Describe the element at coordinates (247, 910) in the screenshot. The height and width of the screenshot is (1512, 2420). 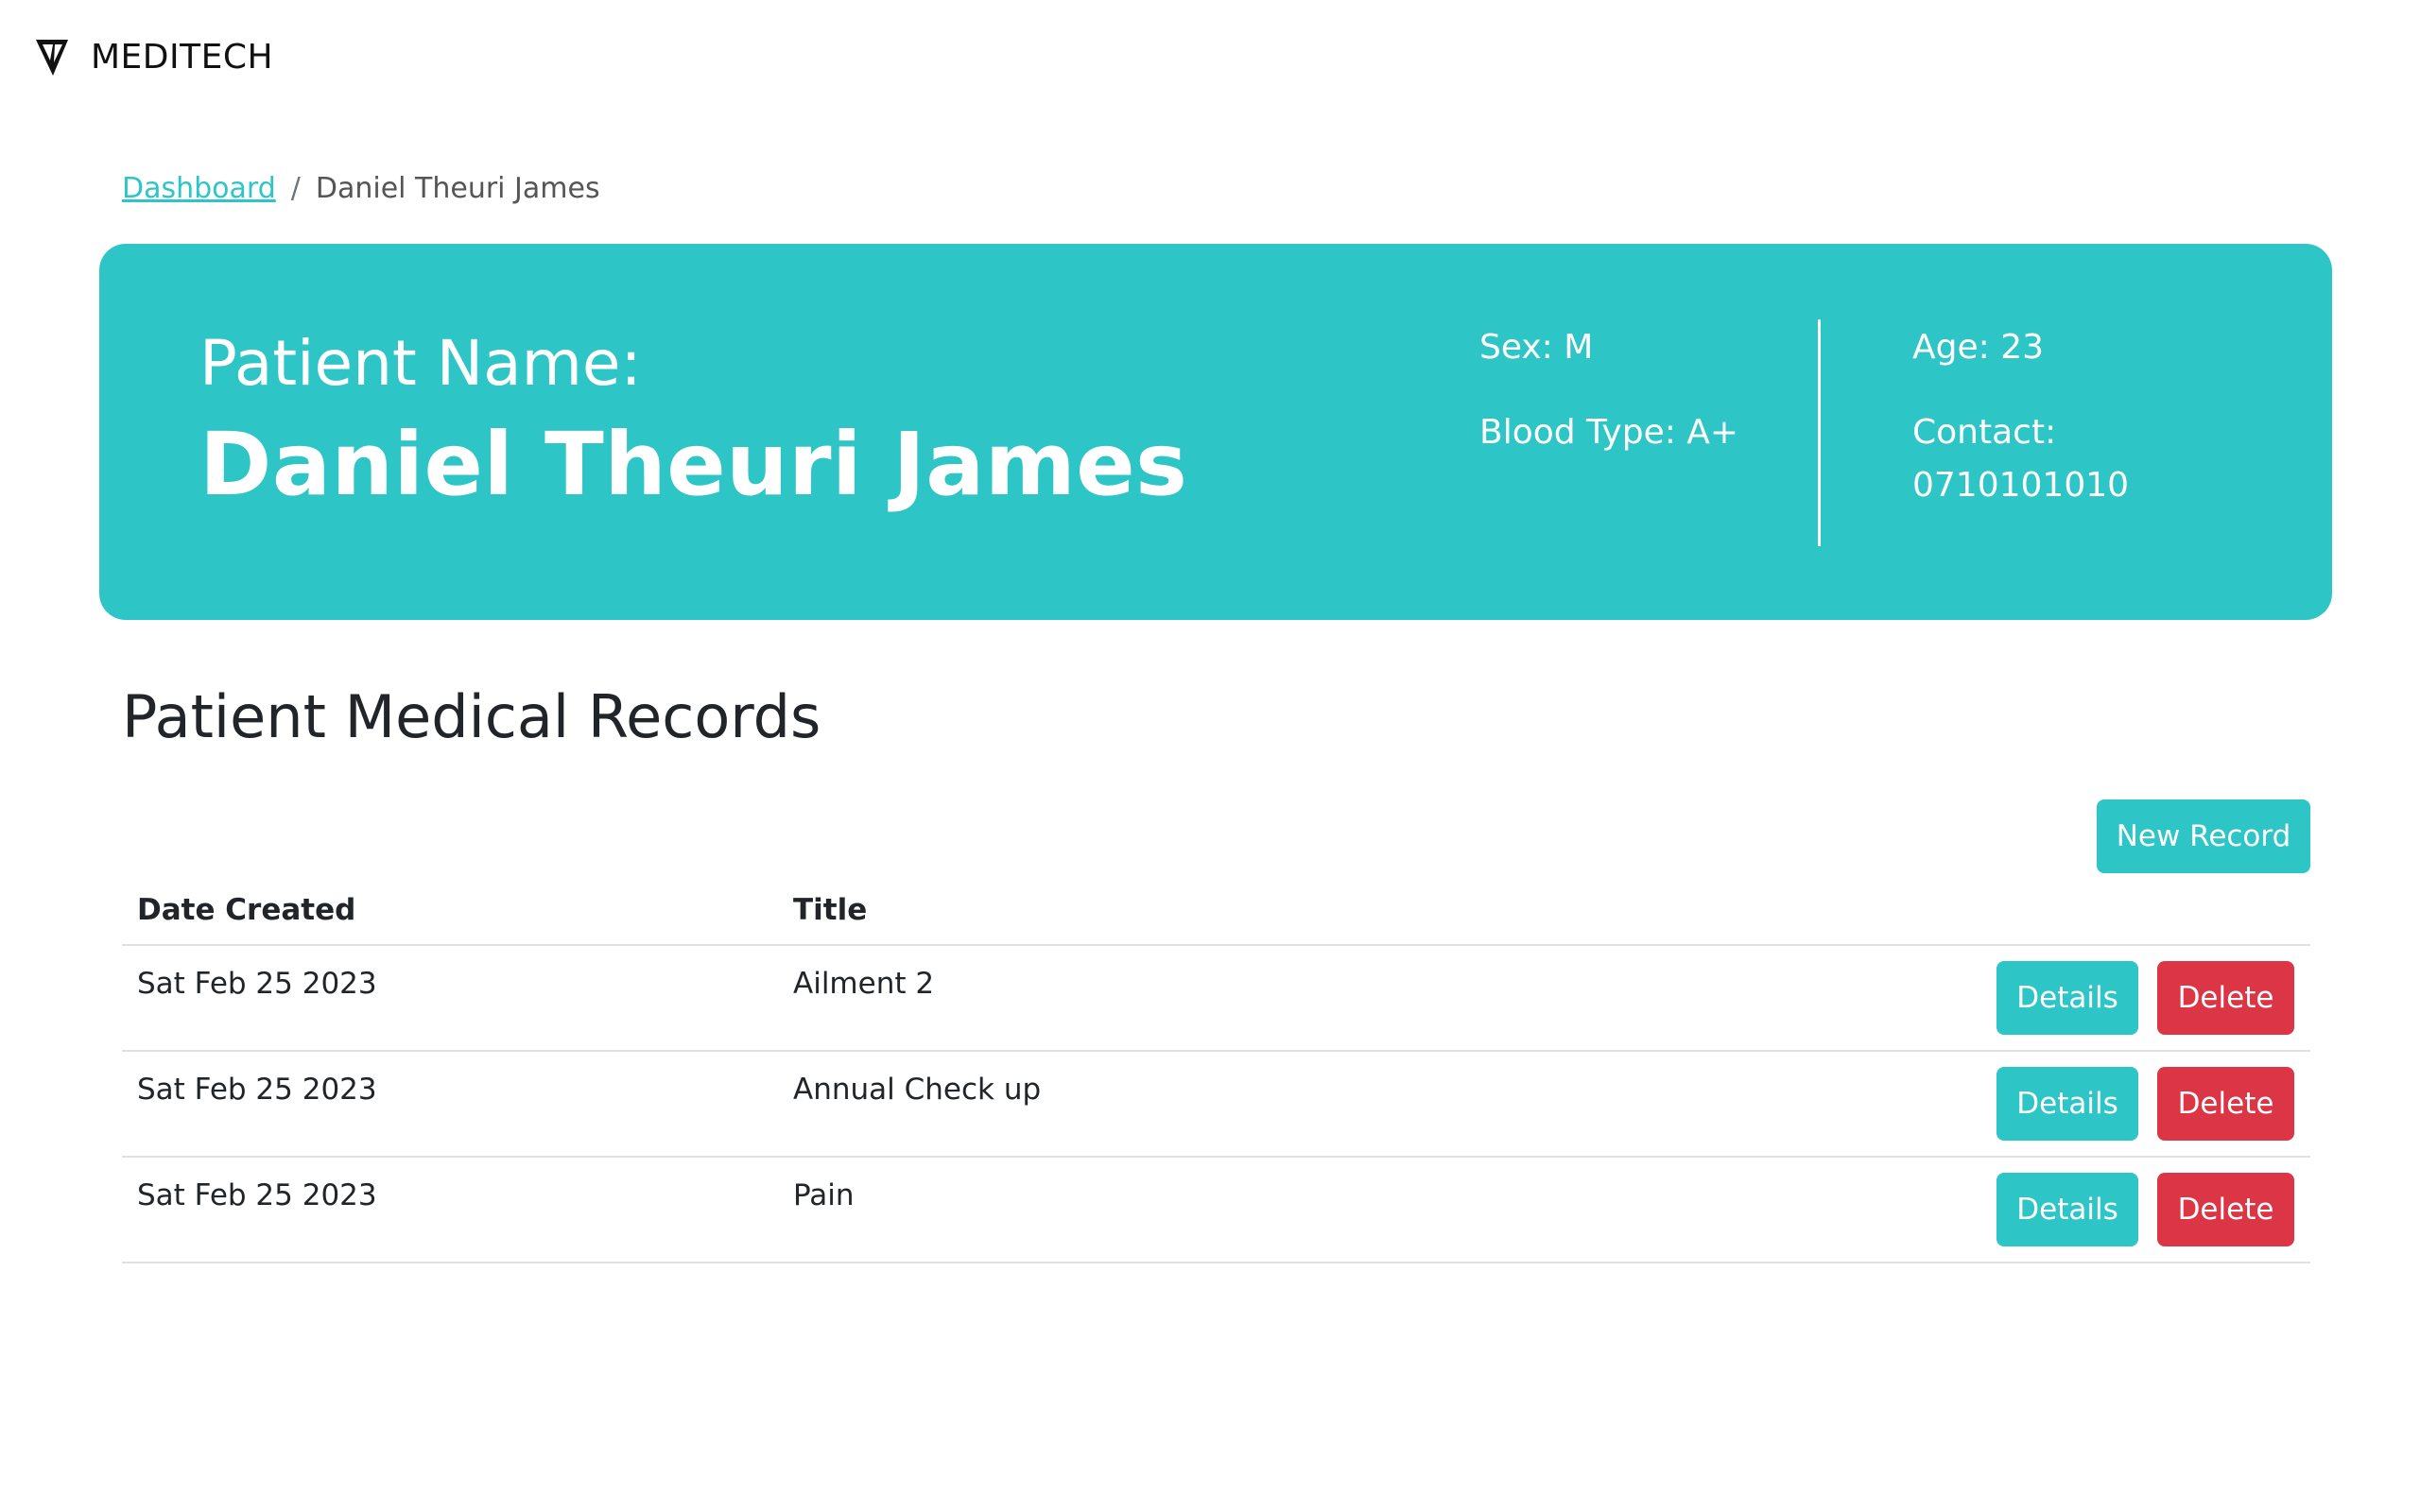
I see `column-header-date-created: Date Created` at that location.